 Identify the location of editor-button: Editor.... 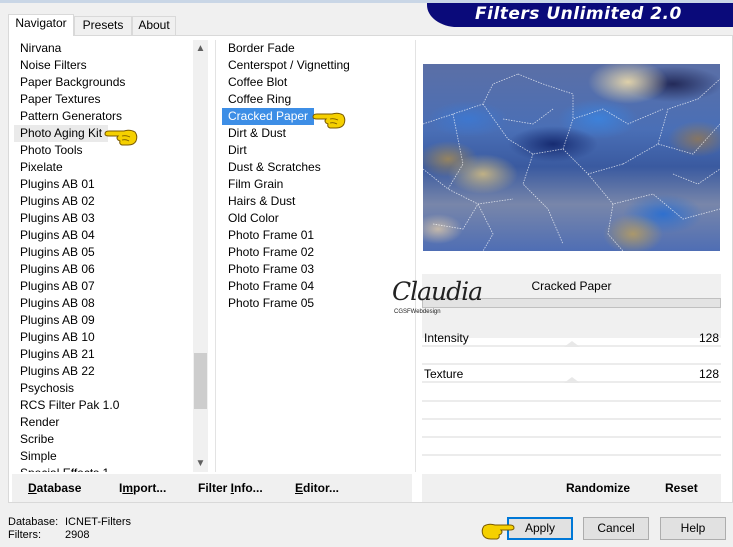
(317, 488).